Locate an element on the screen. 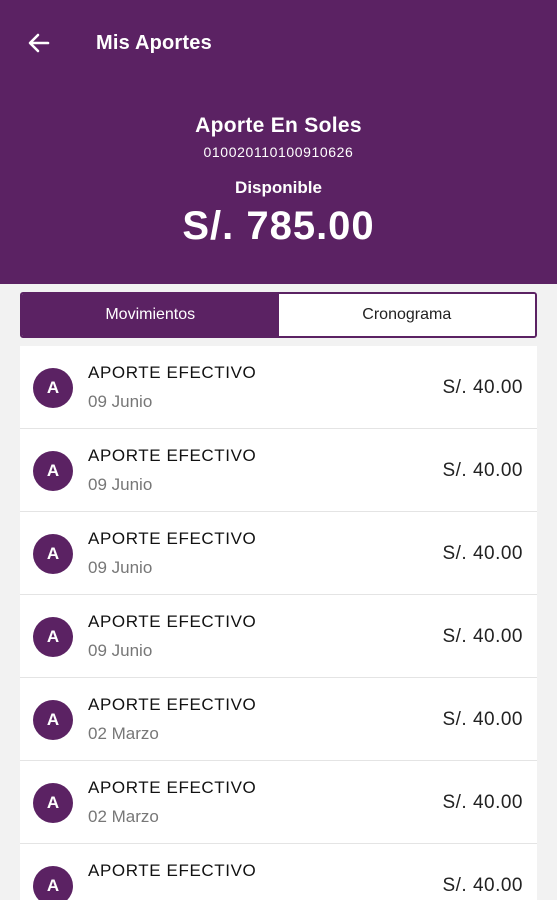 This screenshot has height=900, width=557. available-label: Disponible is located at coordinates (278, 187).